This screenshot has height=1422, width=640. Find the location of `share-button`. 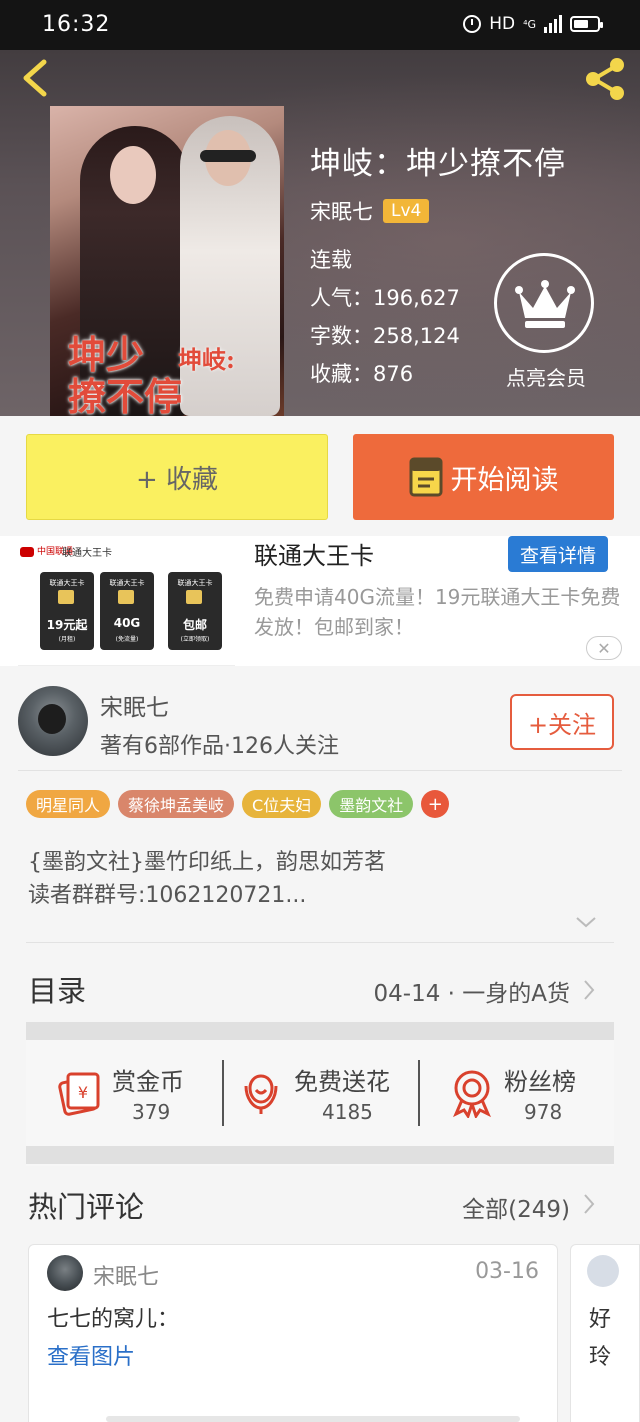

share-button is located at coordinates (605, 79).